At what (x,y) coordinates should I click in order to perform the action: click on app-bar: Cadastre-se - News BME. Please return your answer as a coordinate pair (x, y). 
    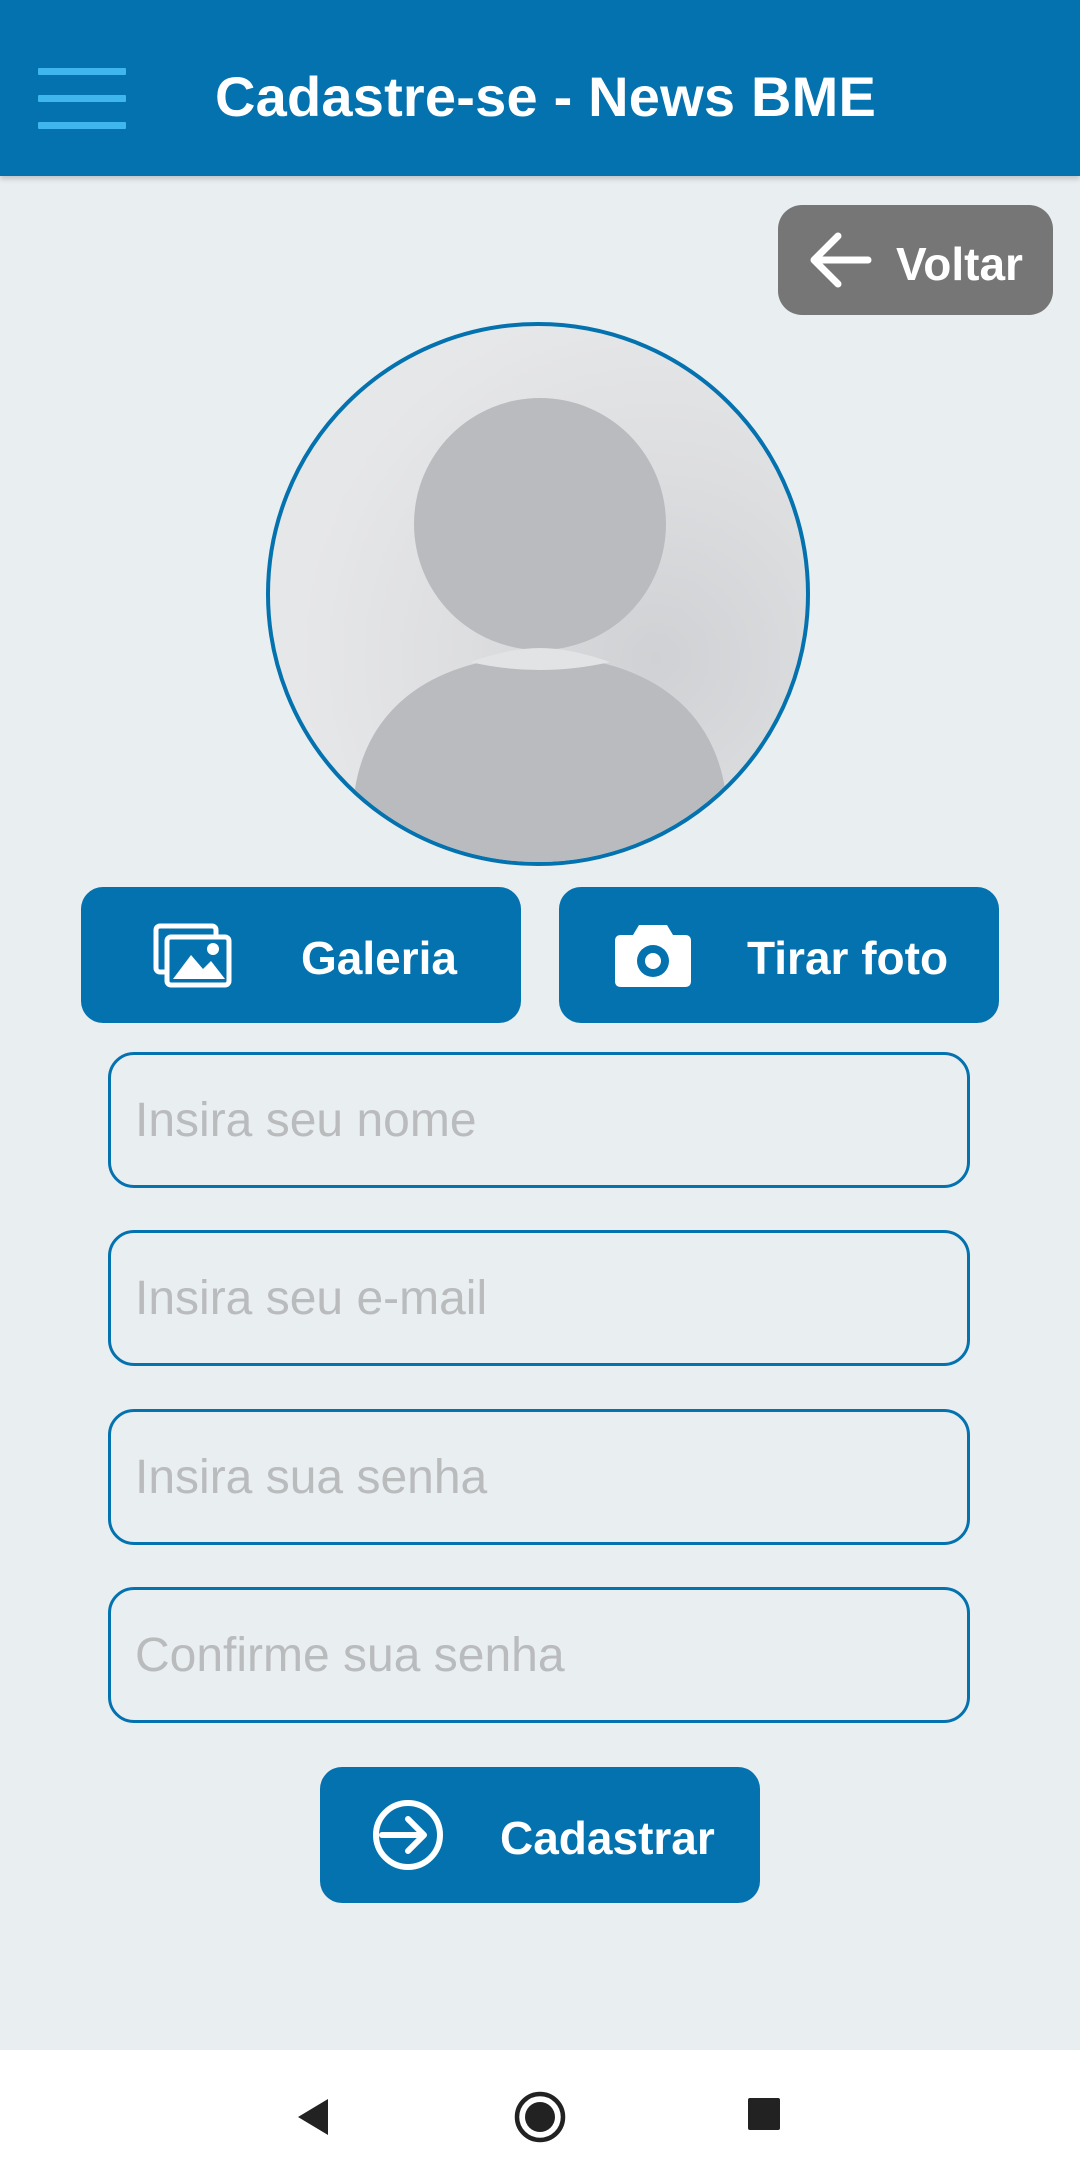
    Looking at the image, I should click on (540, 88).